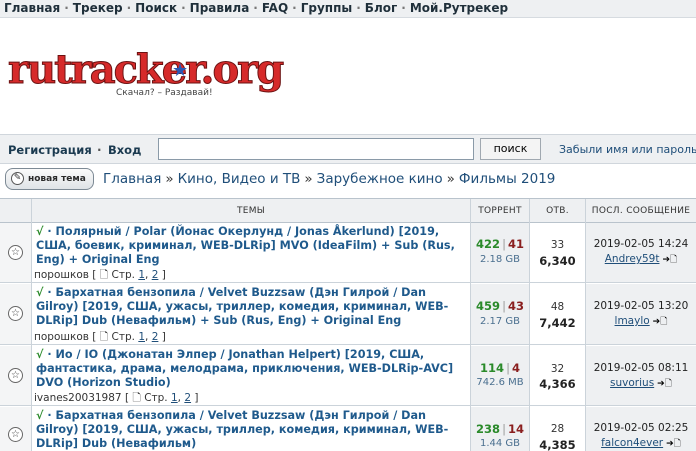  Describe the element at coordinates (275, 8) in the screenshot. I see `nav-faq: FAQ` at that location.